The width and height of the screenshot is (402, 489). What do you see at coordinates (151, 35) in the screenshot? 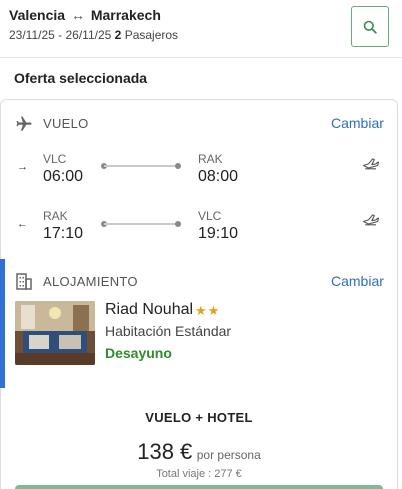
I see `passenger-label: Pasajeros` at bounding box center [151, 35].